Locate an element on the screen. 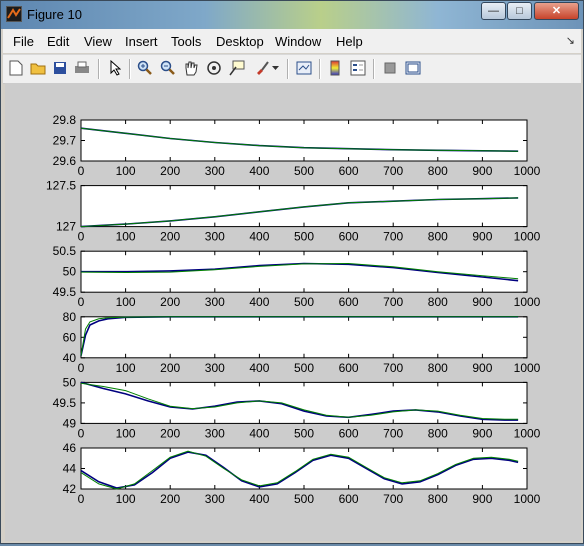 This screenshot has height=546, width=584. zoom-in-icon is located at coordinates (145, 68).